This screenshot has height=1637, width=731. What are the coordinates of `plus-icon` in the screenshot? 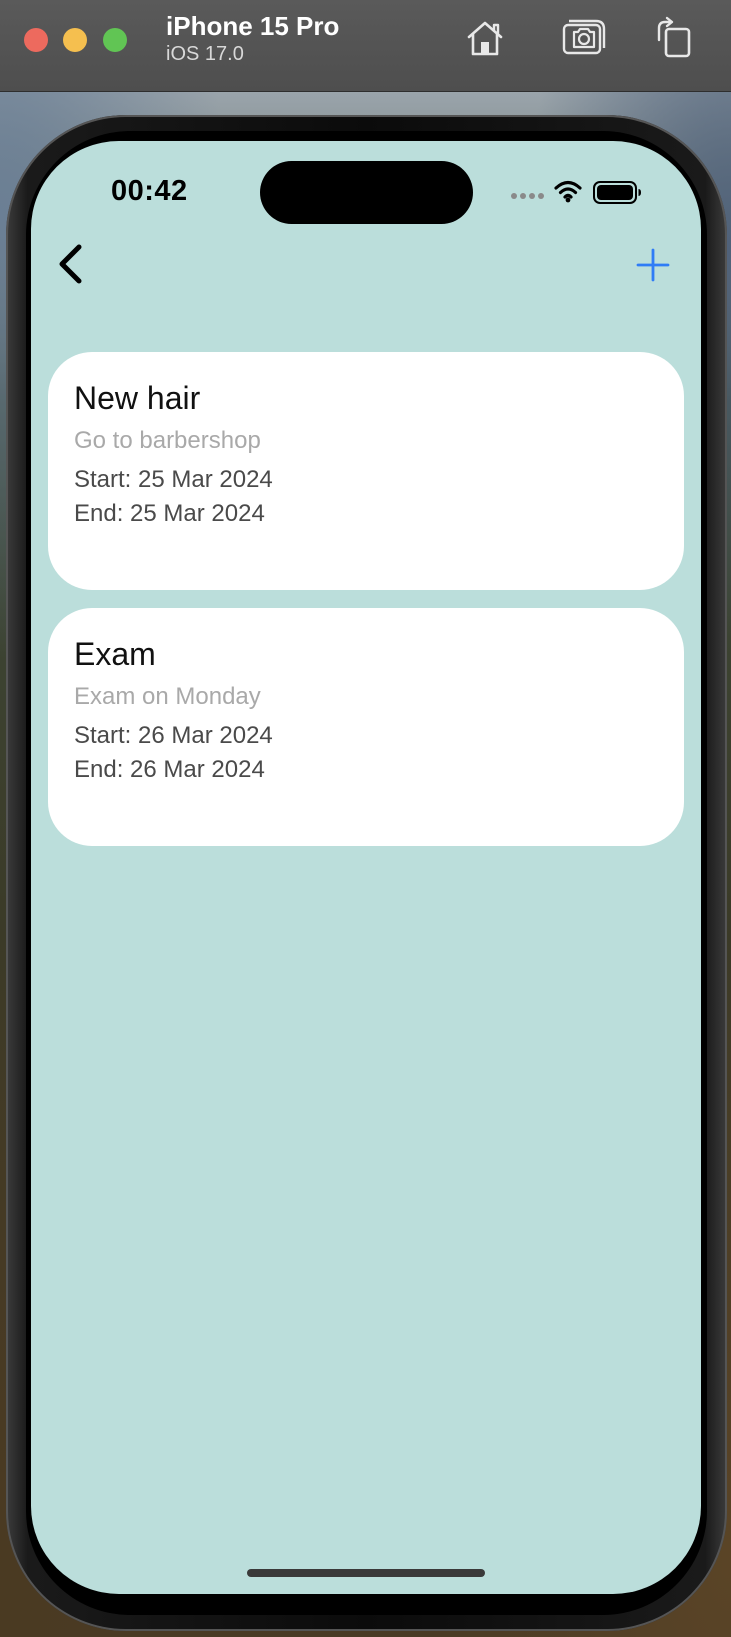 It's located at (653, 265).